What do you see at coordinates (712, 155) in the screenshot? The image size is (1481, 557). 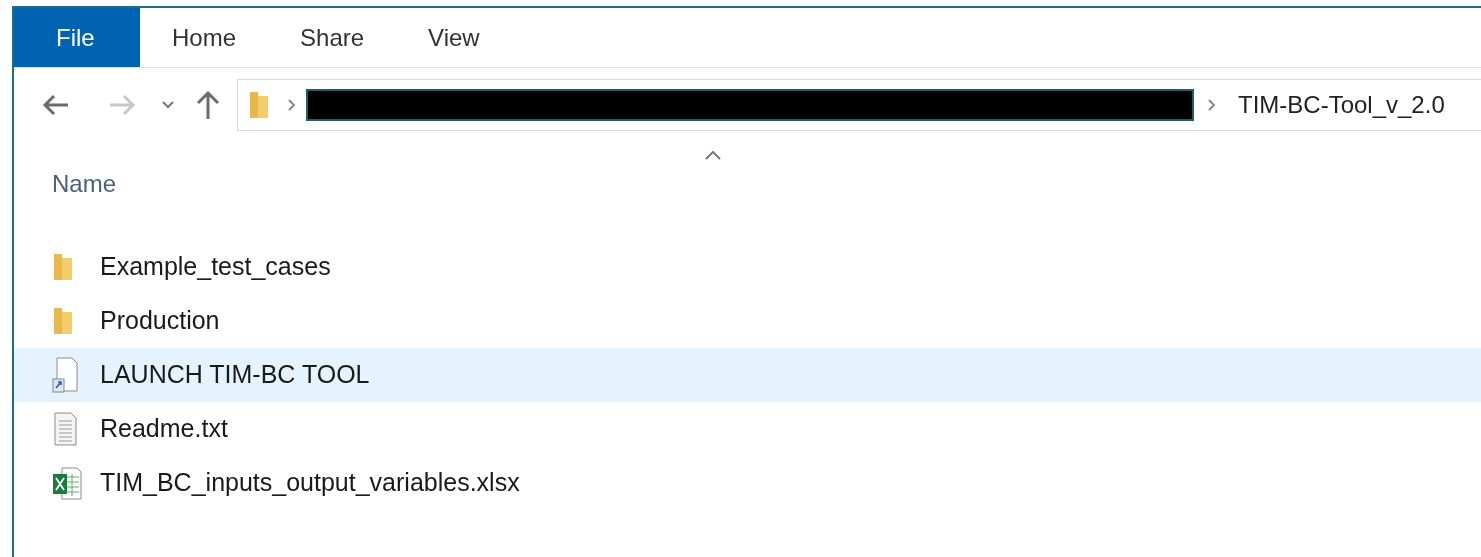 I see `sort-ascending-icon` at bounding box center [712, 155].